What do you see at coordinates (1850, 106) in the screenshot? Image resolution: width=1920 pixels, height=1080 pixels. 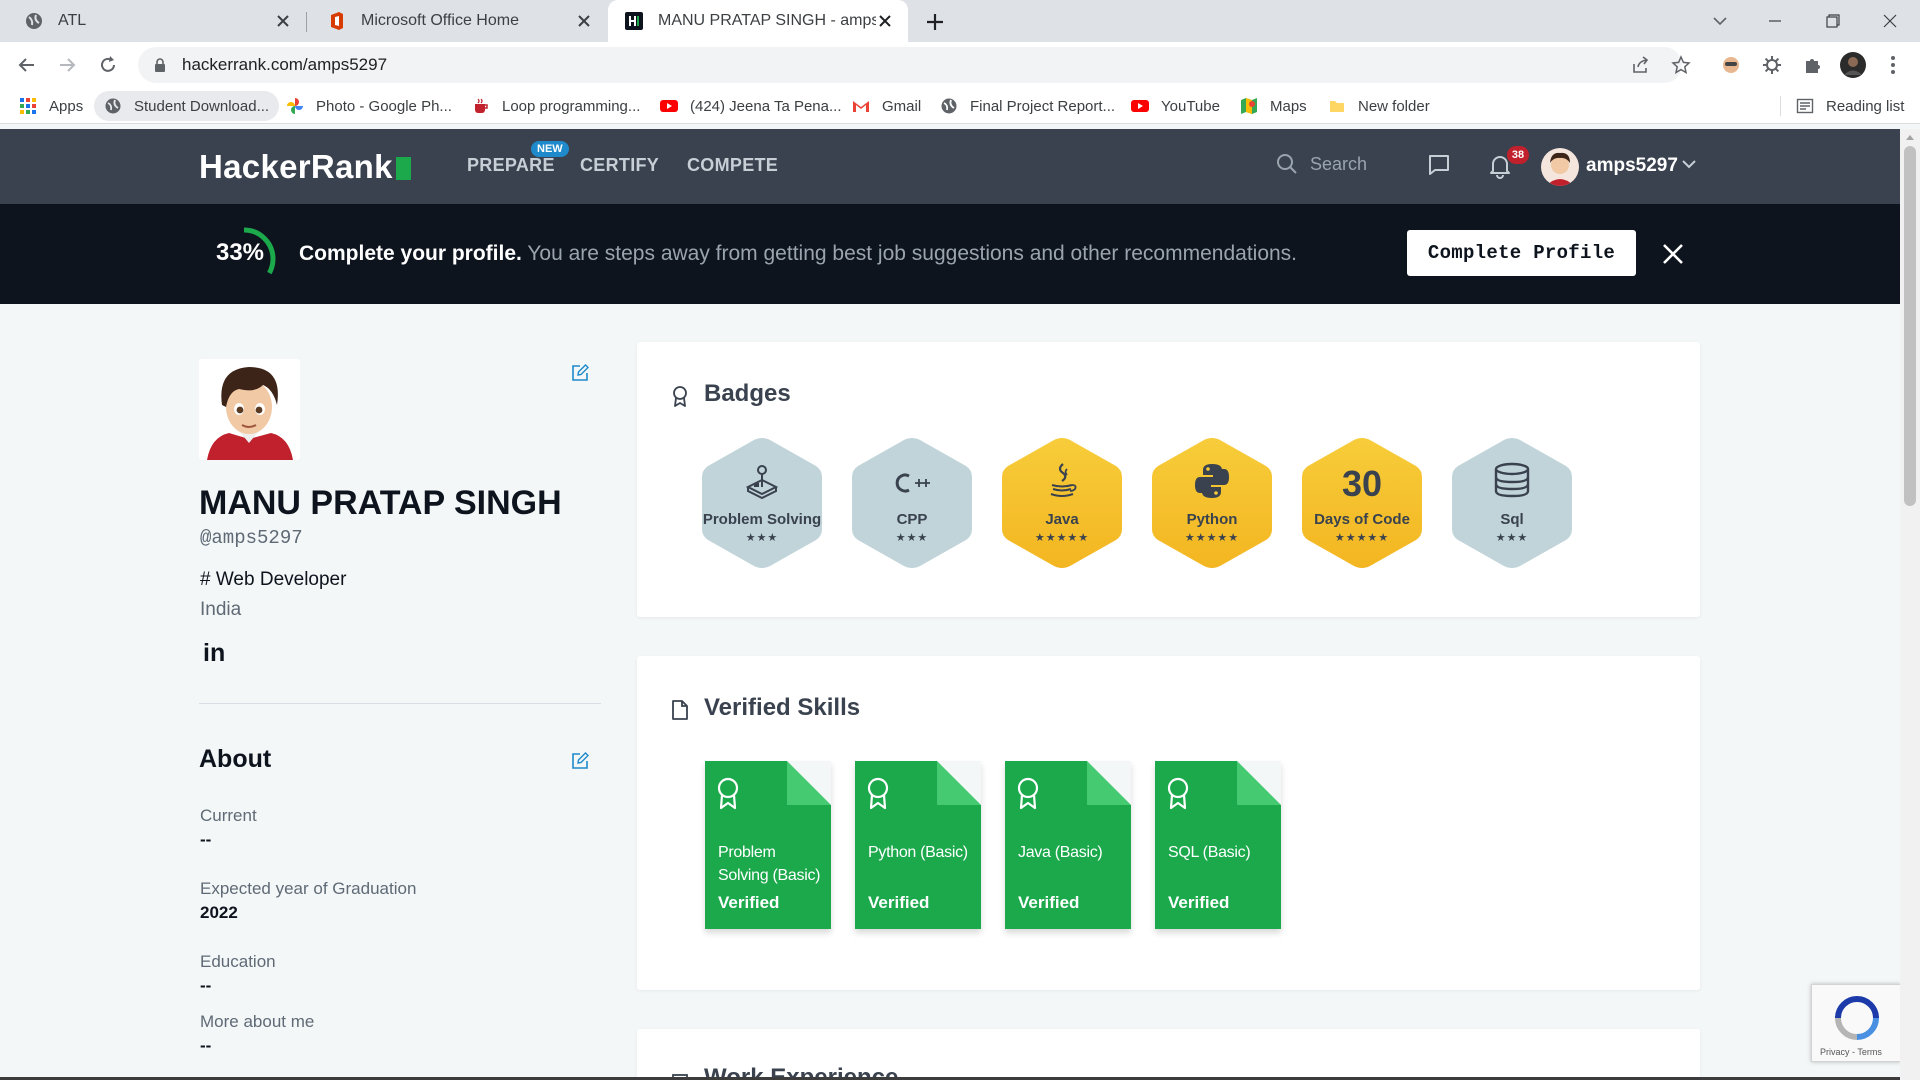 I see `reading-list-button: Reading list` at bounding box center [1850, 106].